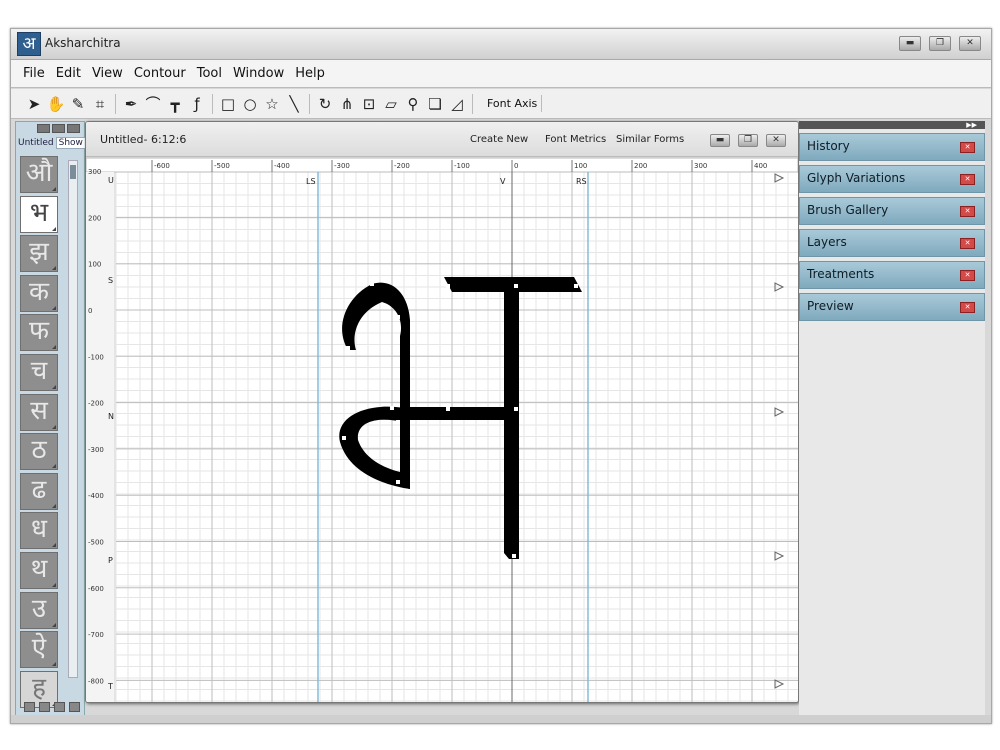 Image resolution: width=1000 pixels, height=750 pixels. Describe the element at coordinates (282, 166) in the screenshot. I see `x-tick-label: -400` at that location.